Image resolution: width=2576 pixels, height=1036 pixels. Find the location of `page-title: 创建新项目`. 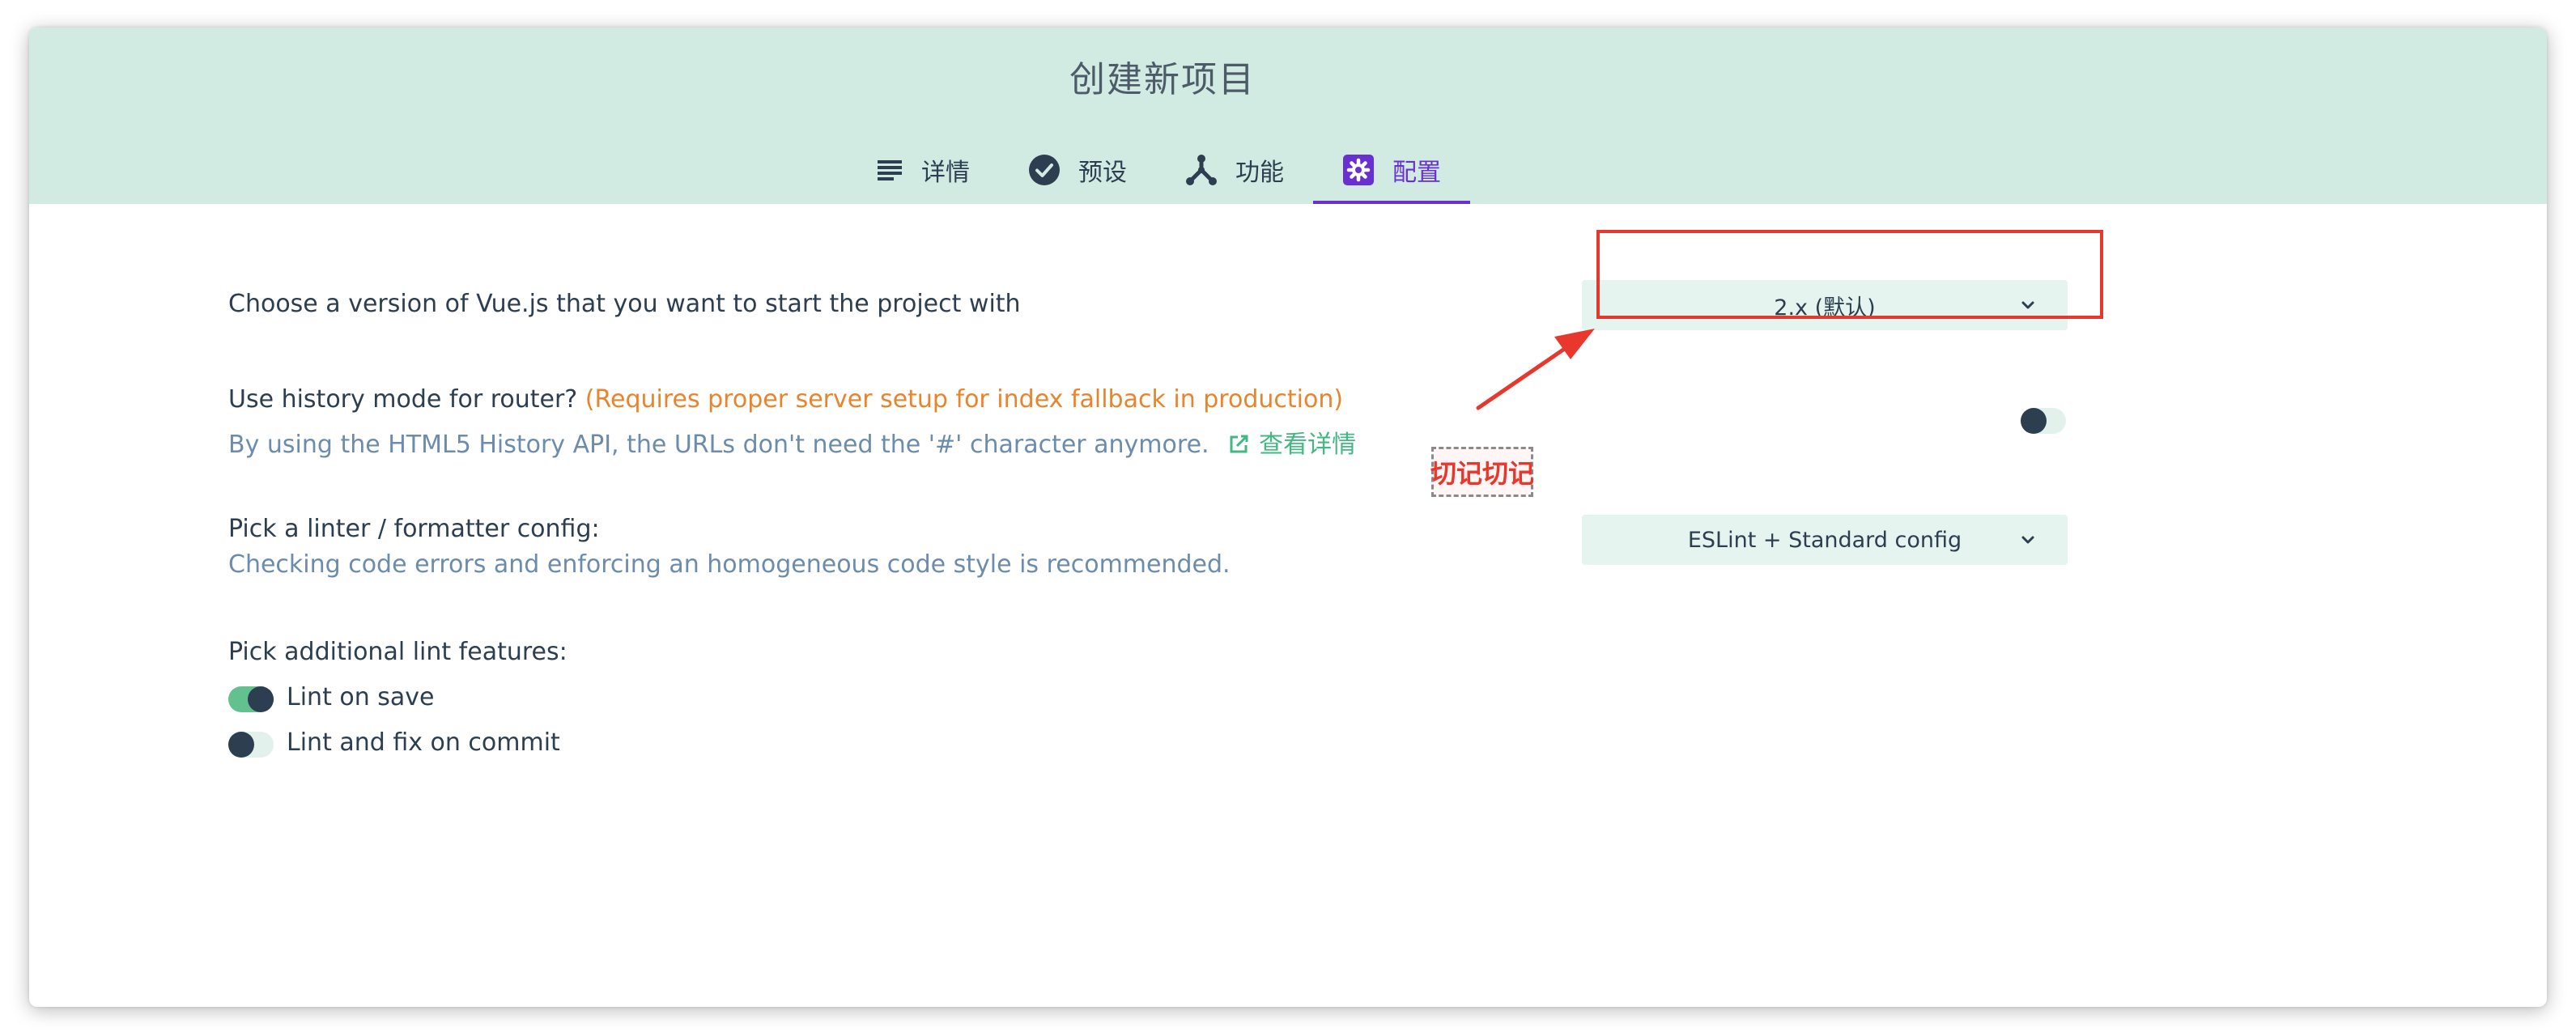

page-title: 创建新项目 is located at coordinates (1162, 79).